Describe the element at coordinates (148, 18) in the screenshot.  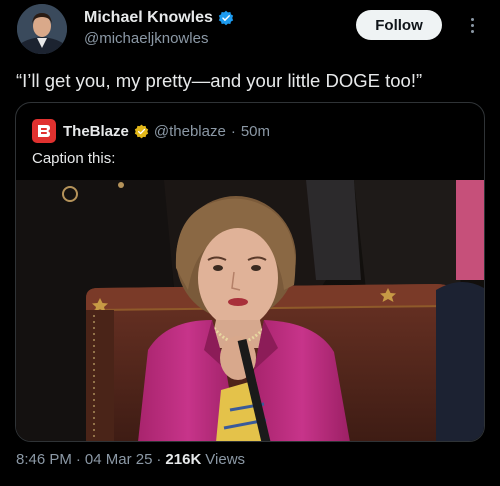
I see `author-display-name: Michael Knowles` at that location.